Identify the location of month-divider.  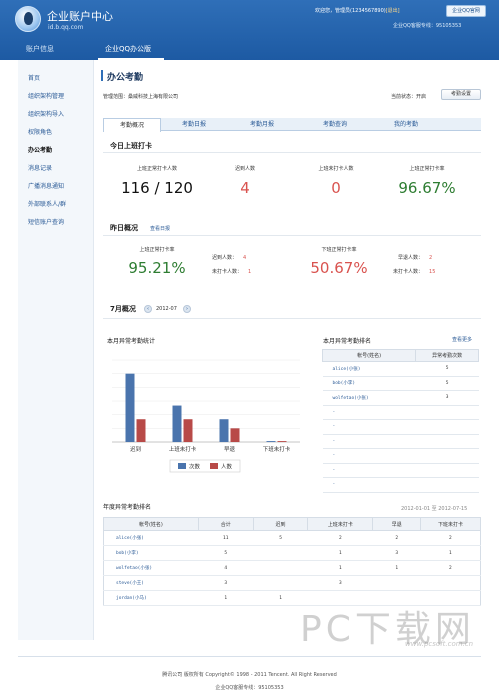
(292, 318).